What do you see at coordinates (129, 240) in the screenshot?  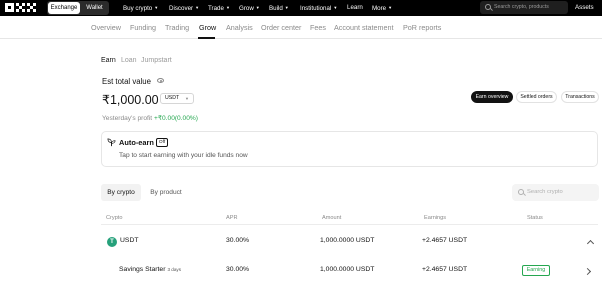 I see `crypto-name: USDT` at bounding box center [129, 240].